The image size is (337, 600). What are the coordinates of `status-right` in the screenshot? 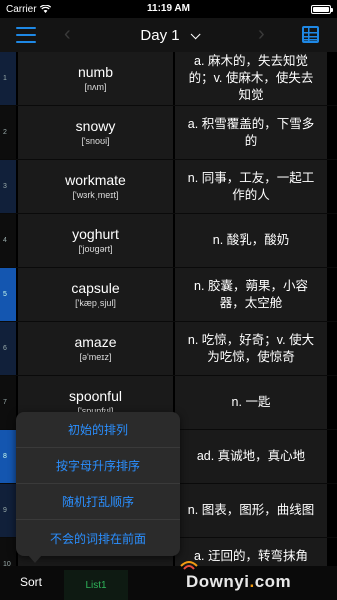 It's located at (322, 9).